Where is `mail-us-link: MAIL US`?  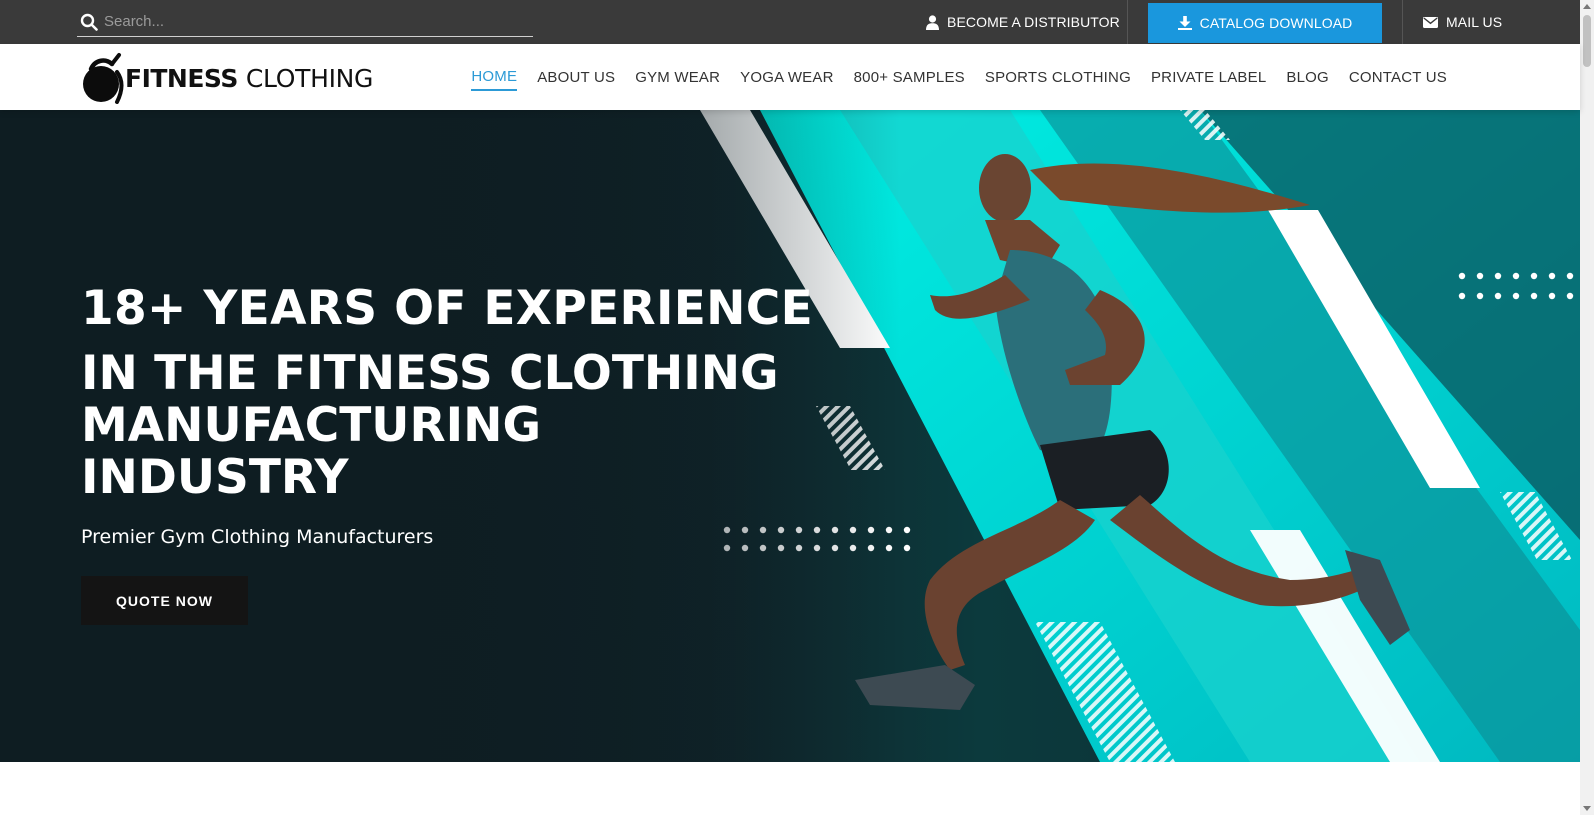
mail-us-link: MAIL US is located at coordinates (1462, 22).